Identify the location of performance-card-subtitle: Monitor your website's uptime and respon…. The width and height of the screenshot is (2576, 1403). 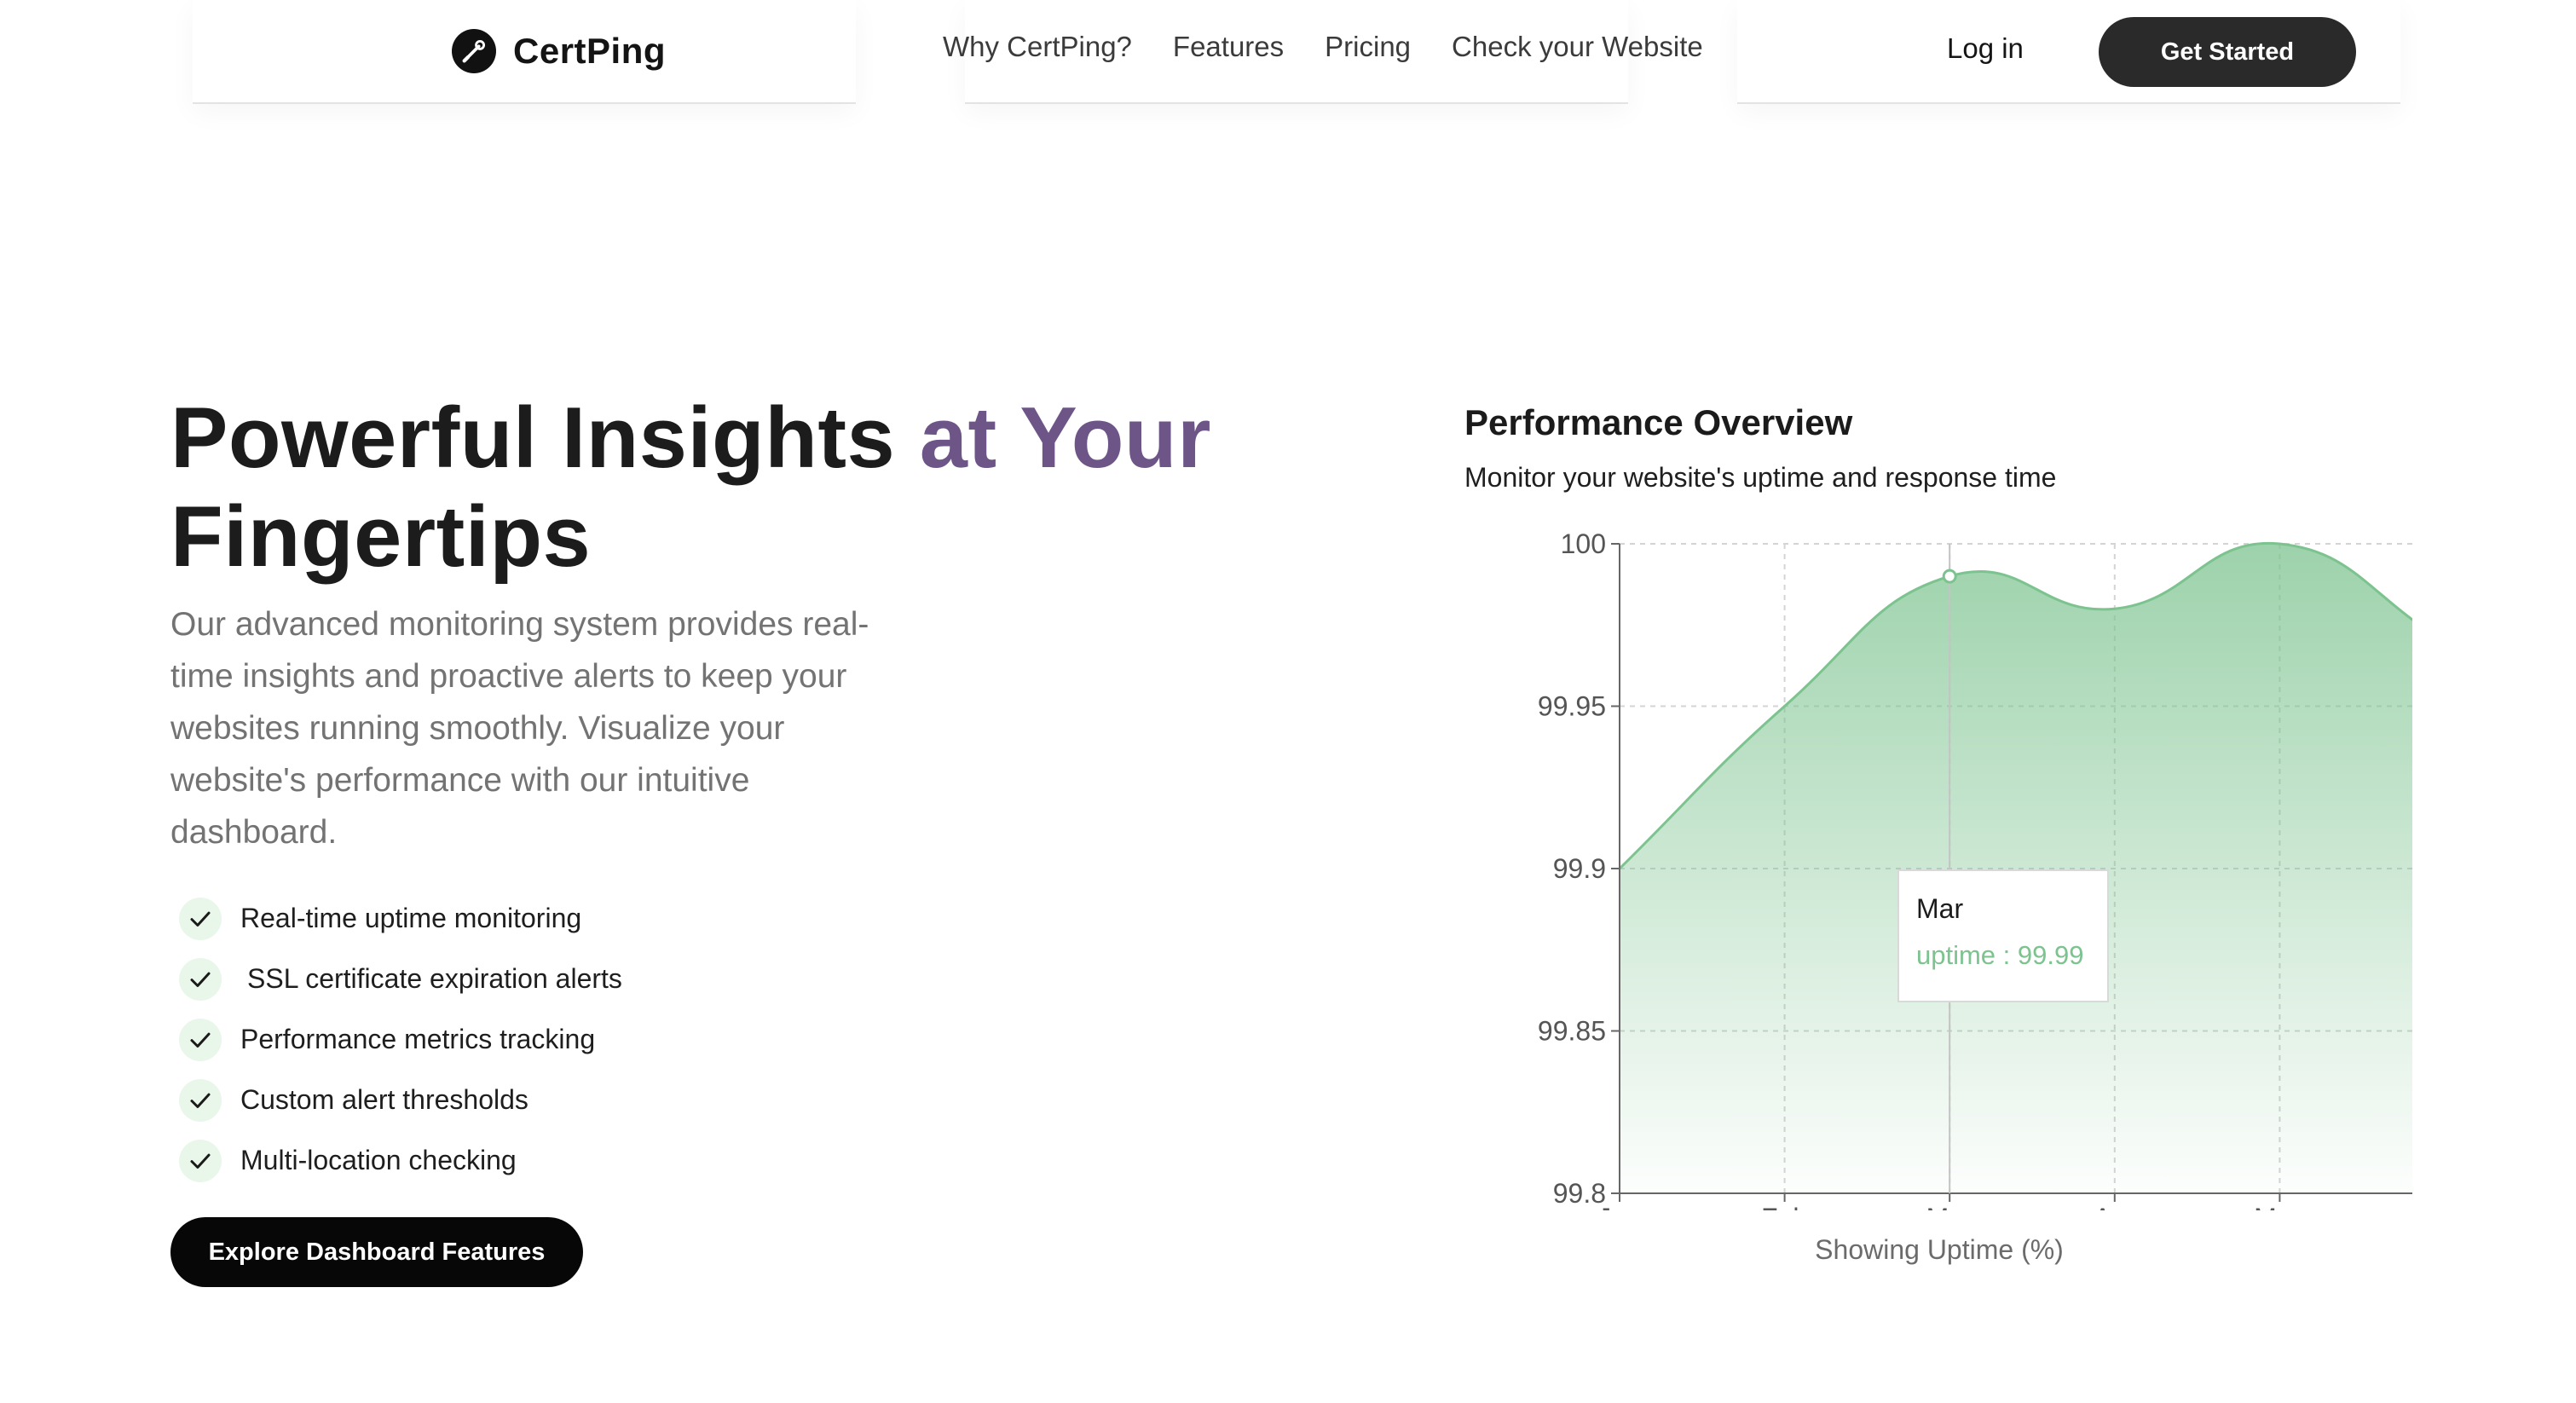
(1760, 478).